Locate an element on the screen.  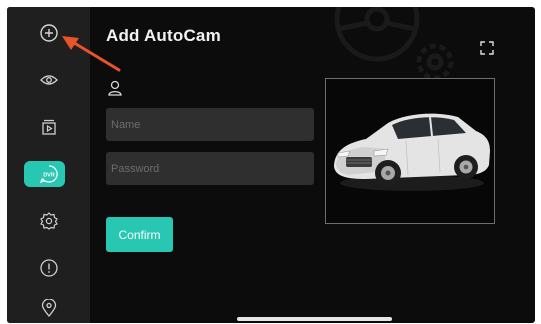
add-icon is located at coordinates (48, 33).